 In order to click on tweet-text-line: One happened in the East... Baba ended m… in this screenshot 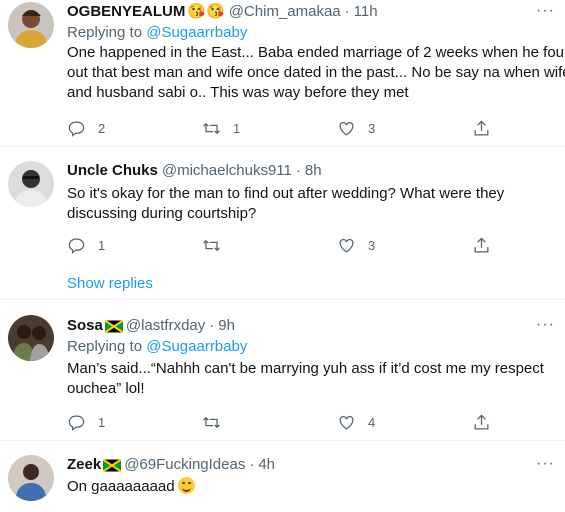, I will do `click(316, 52)`.